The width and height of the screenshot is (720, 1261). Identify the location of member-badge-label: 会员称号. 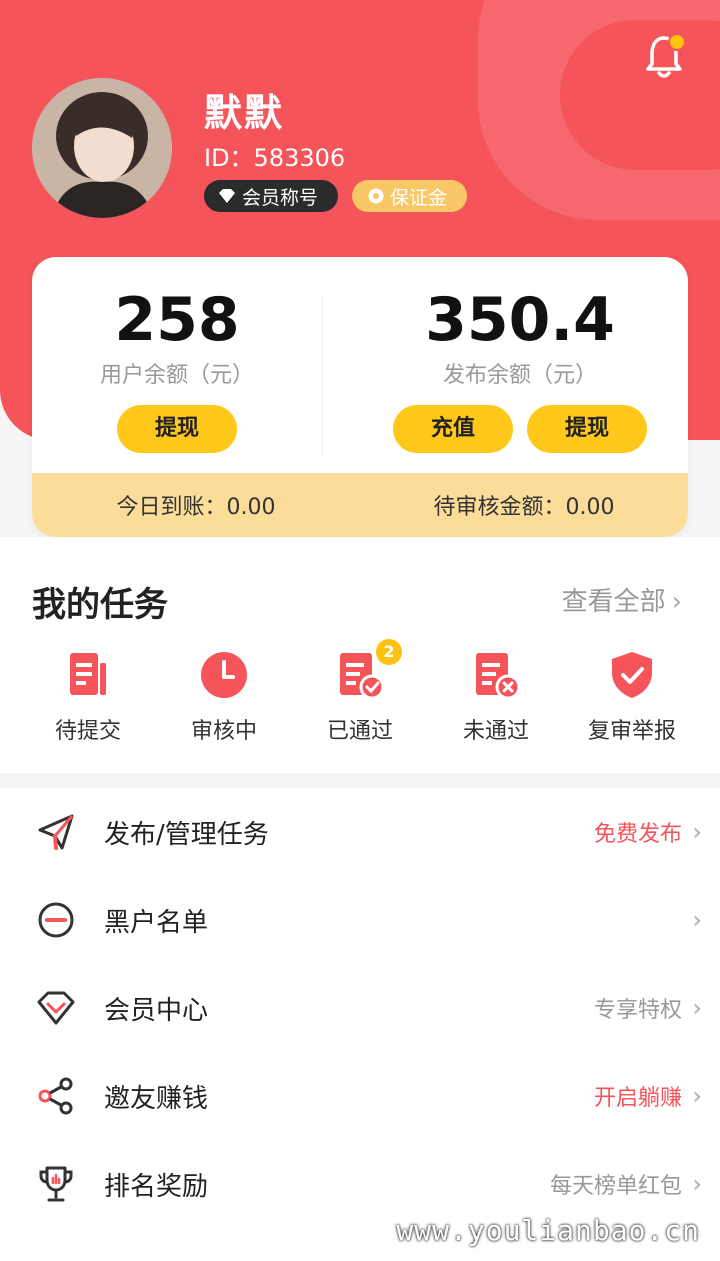
(280, 197).